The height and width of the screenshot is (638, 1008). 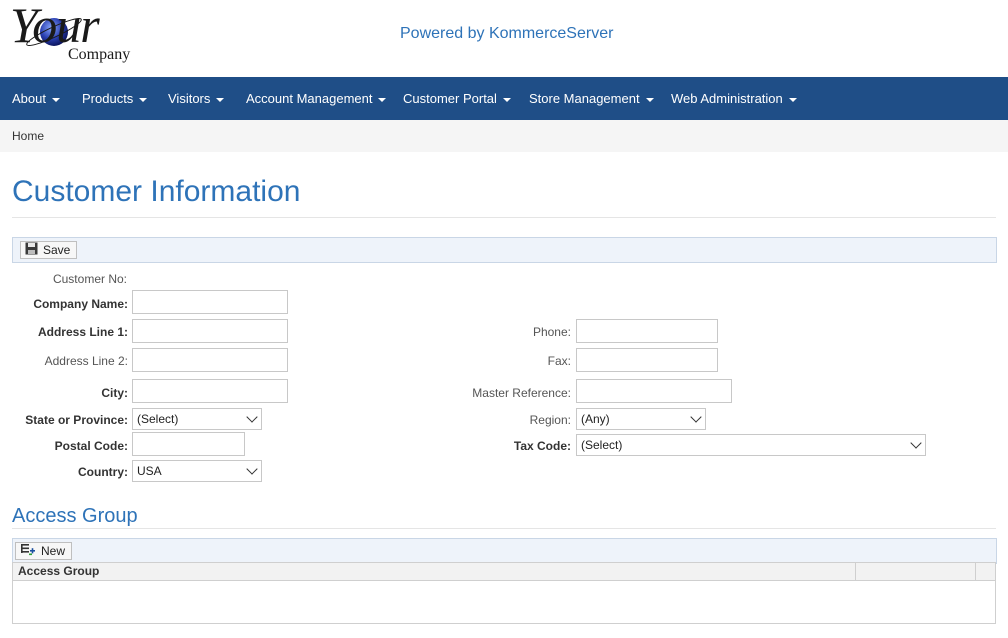 I want to click on fax-input, so click(x=647, y=360).